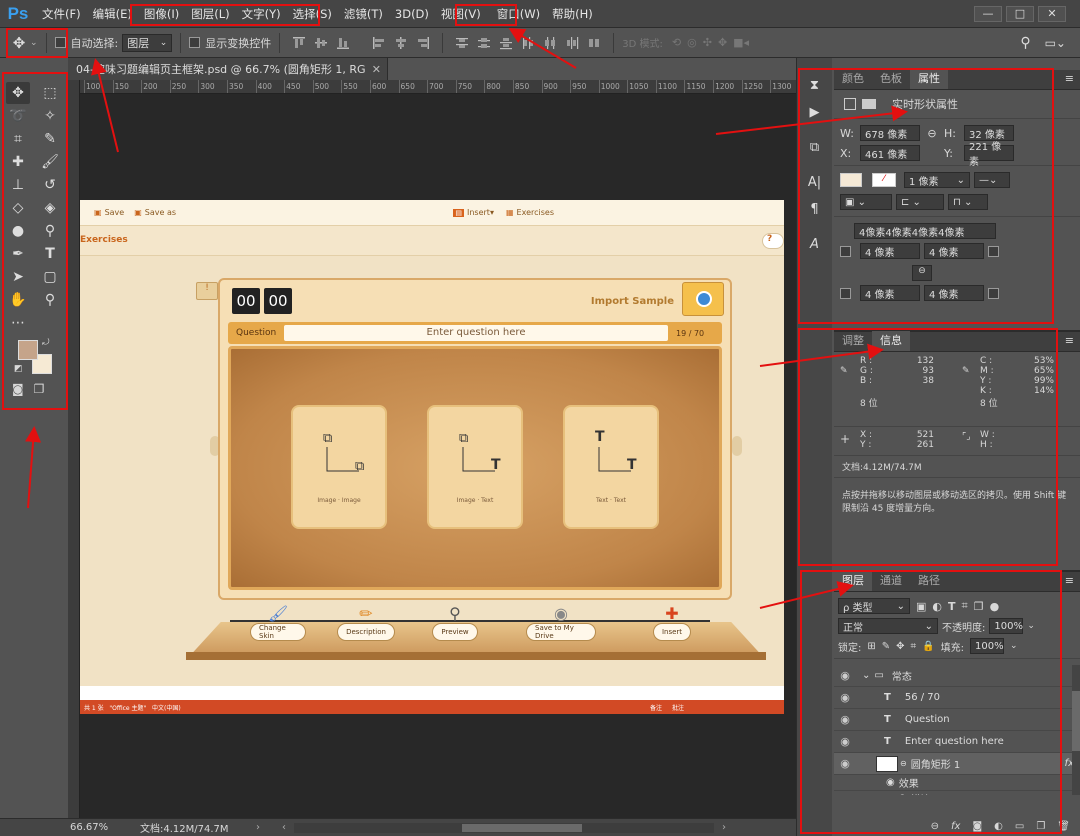 Image resolution: width=1080 pixels, height=836 pixels. I want to click on tab-adjustments: 调整, so click(853, 341).